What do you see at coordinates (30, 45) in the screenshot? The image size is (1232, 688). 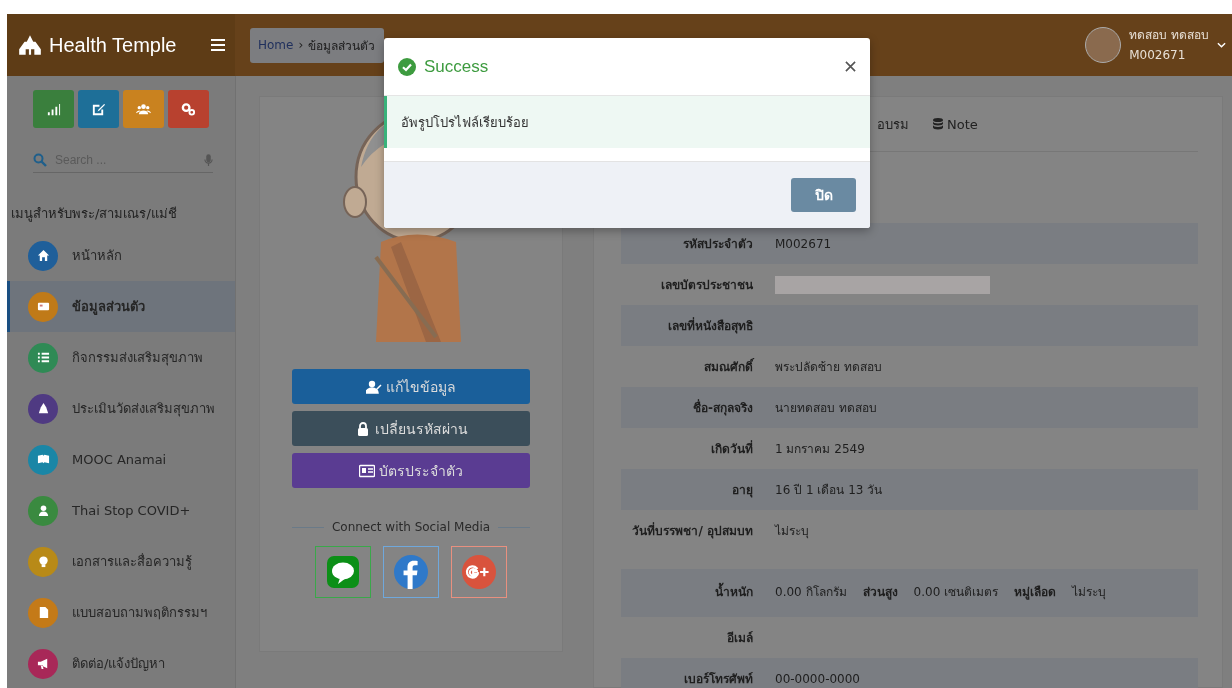 I see `temple-logo-icon` at bounding box center [30, 45].